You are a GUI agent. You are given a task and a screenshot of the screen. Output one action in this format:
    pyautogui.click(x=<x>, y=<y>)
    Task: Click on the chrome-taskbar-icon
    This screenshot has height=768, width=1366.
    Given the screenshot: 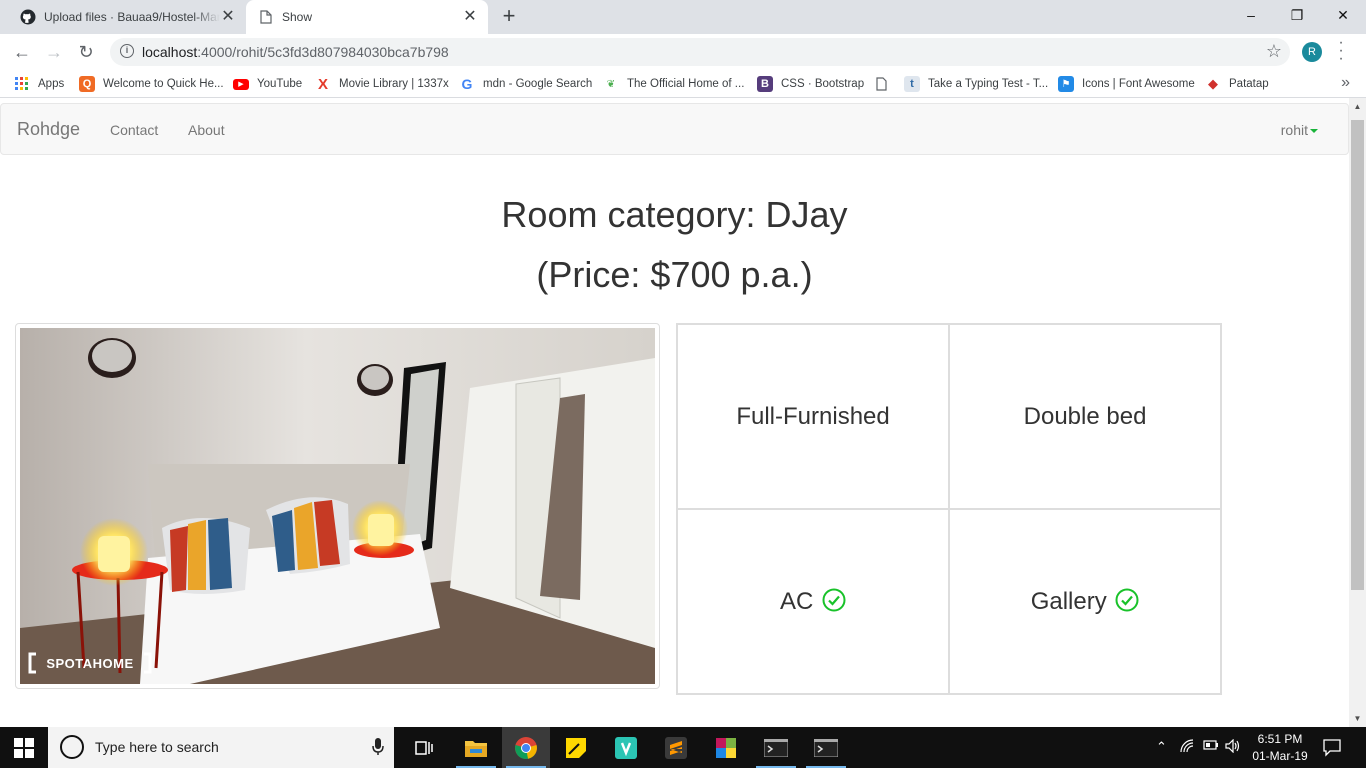 What is the action you would take?
    pyautogui.click(x=526, y=747)
    